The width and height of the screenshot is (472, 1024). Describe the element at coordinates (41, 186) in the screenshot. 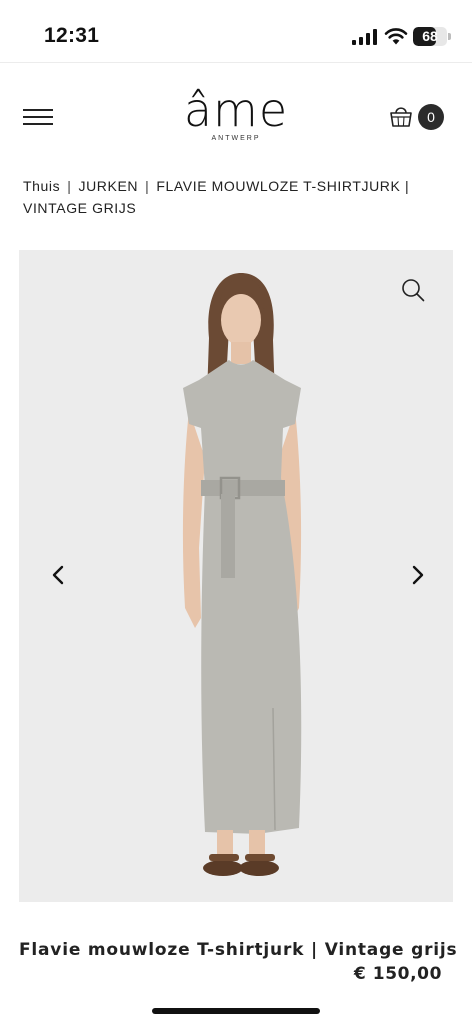

I see `breadcrumb-home: Thuis` at that location.